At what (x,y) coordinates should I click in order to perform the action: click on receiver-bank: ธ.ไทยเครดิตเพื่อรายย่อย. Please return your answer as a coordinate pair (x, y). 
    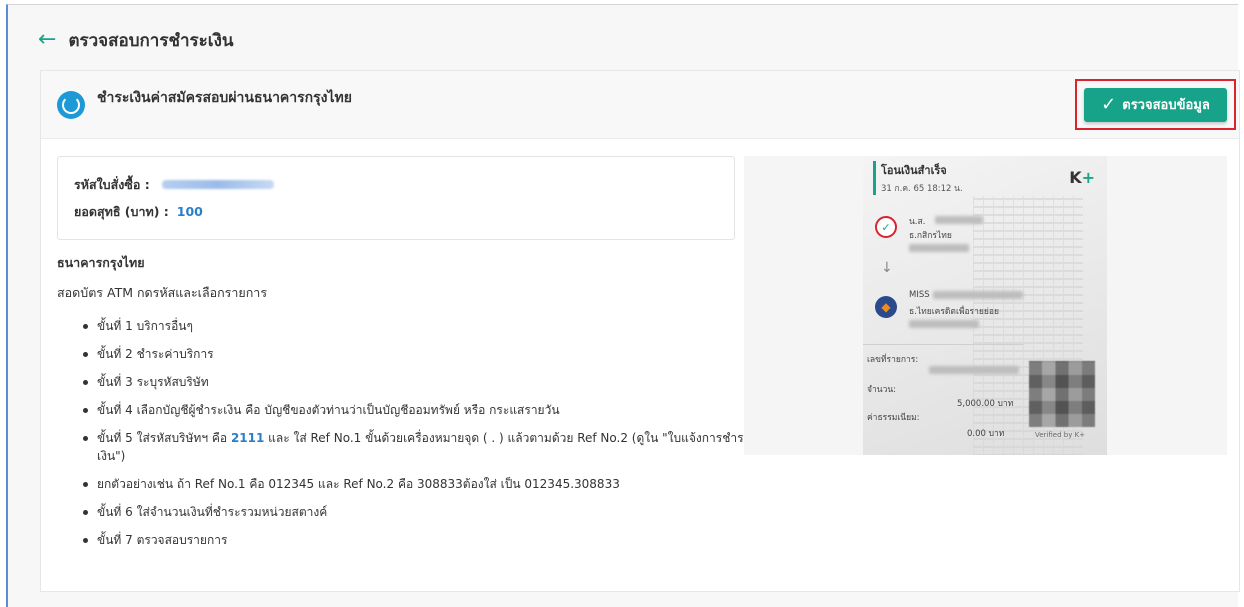
    Looking at the image, I should click on (954, 312).